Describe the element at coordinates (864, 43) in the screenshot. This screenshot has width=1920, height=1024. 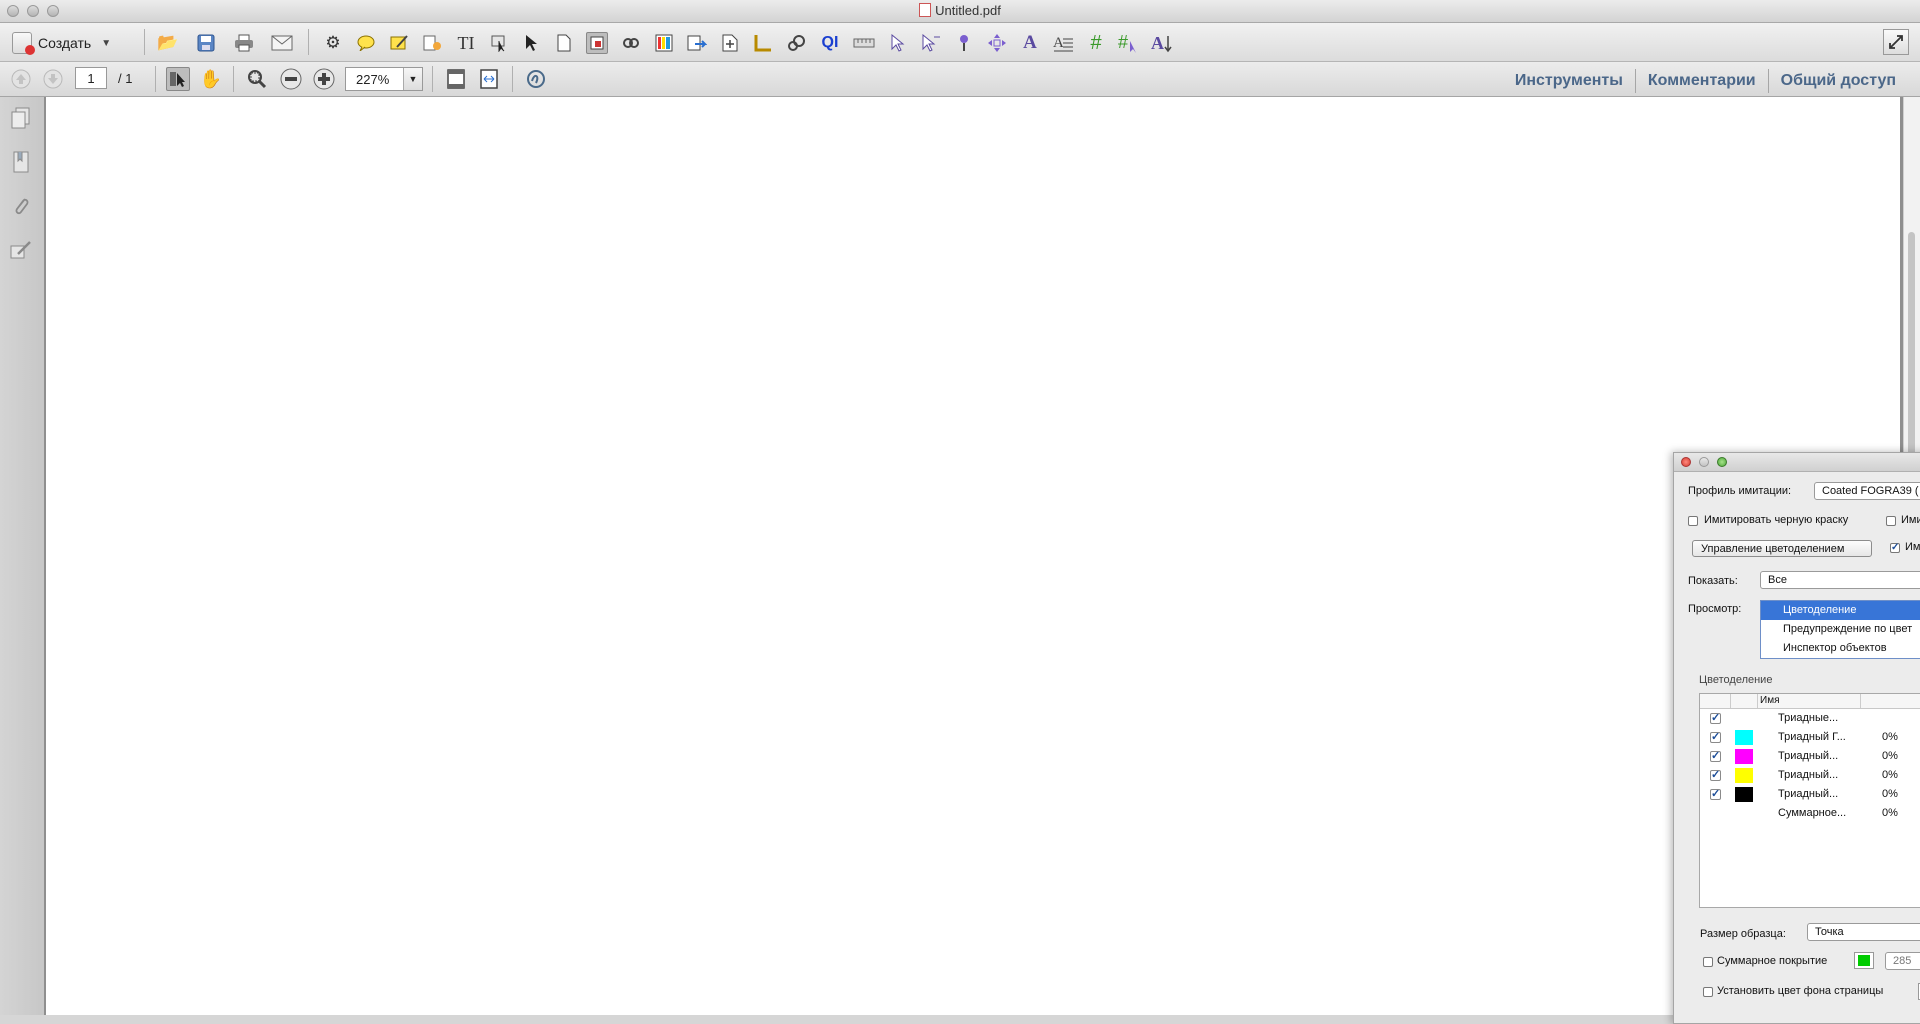
I see `ruler-icon` at that location.